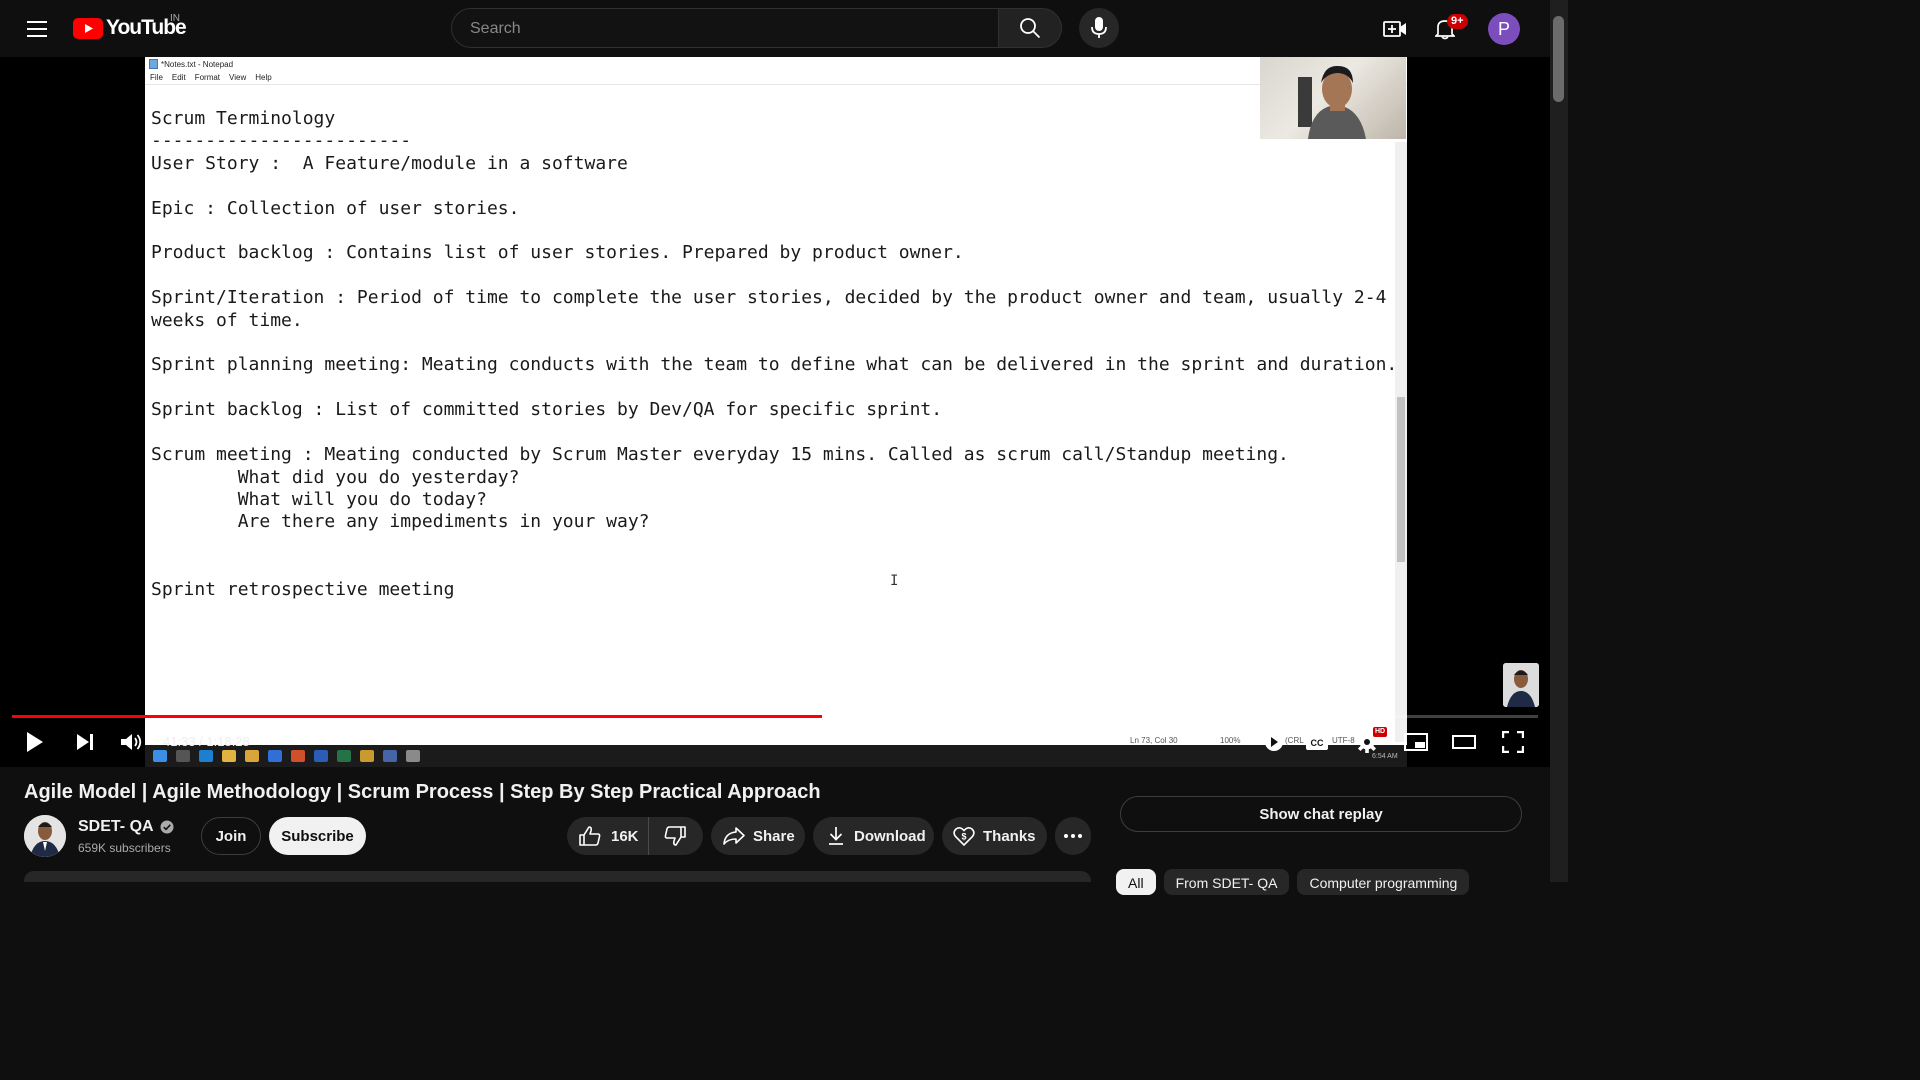 The height and width of the screenshot is (1080, 1920). Describe the element at coordinates (1504, 29) in the screenshot. I see `account-avatar: P` at that location.